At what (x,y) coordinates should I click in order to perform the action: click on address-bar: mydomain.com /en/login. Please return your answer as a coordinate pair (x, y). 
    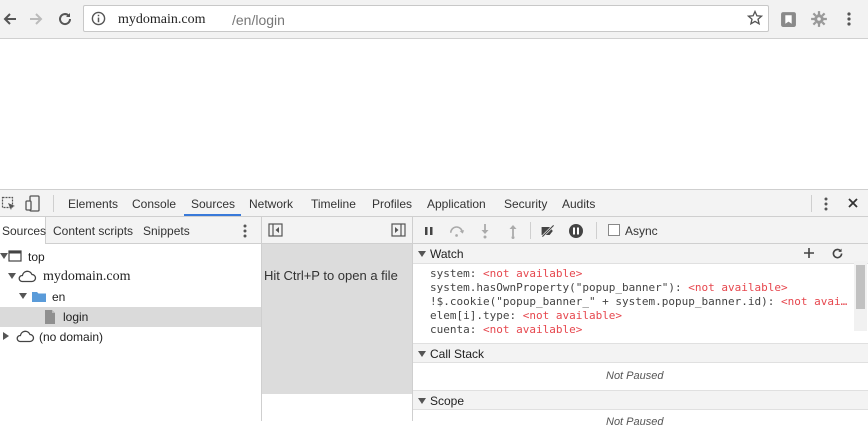
    Looking at the image, I should click on (426, 18).